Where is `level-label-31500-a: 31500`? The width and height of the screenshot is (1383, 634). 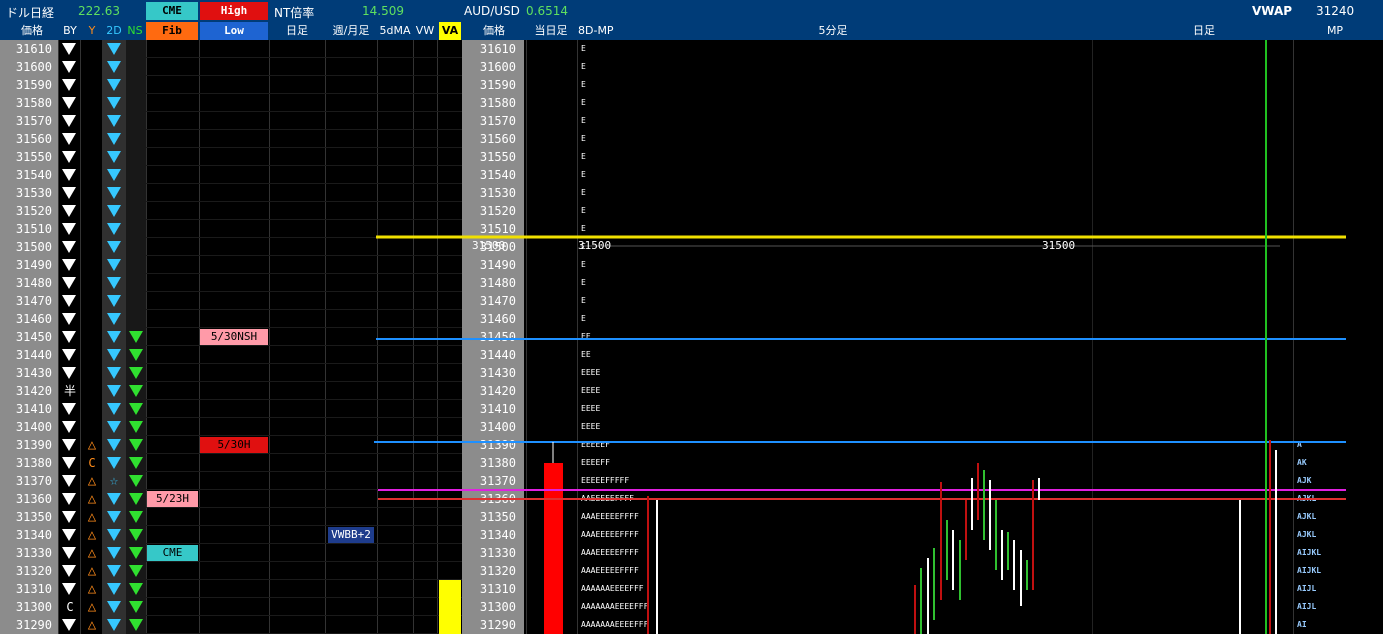 level-label-31500-a: 31500 is located at coordinates (489, 245).